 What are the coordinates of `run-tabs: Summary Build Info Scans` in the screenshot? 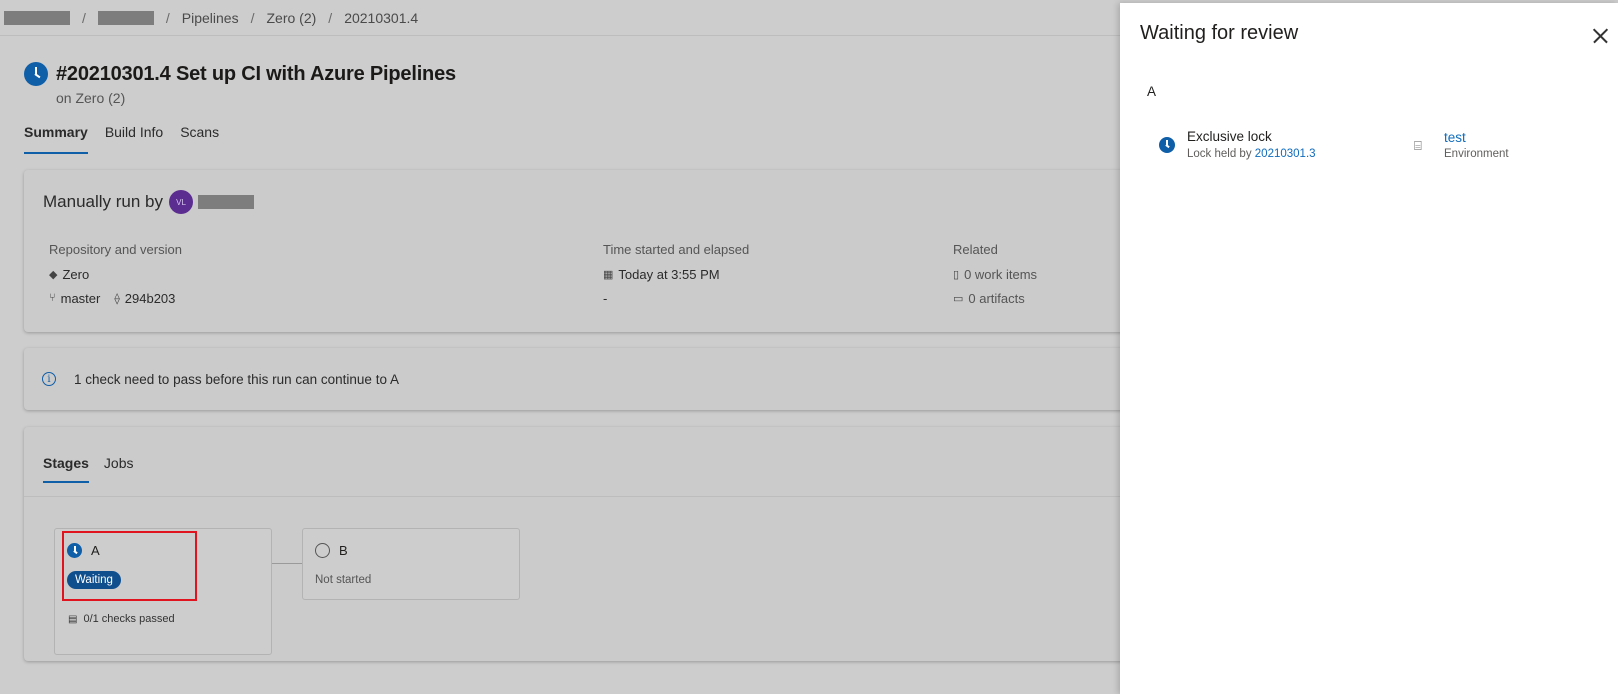 It's located at (130, 139).